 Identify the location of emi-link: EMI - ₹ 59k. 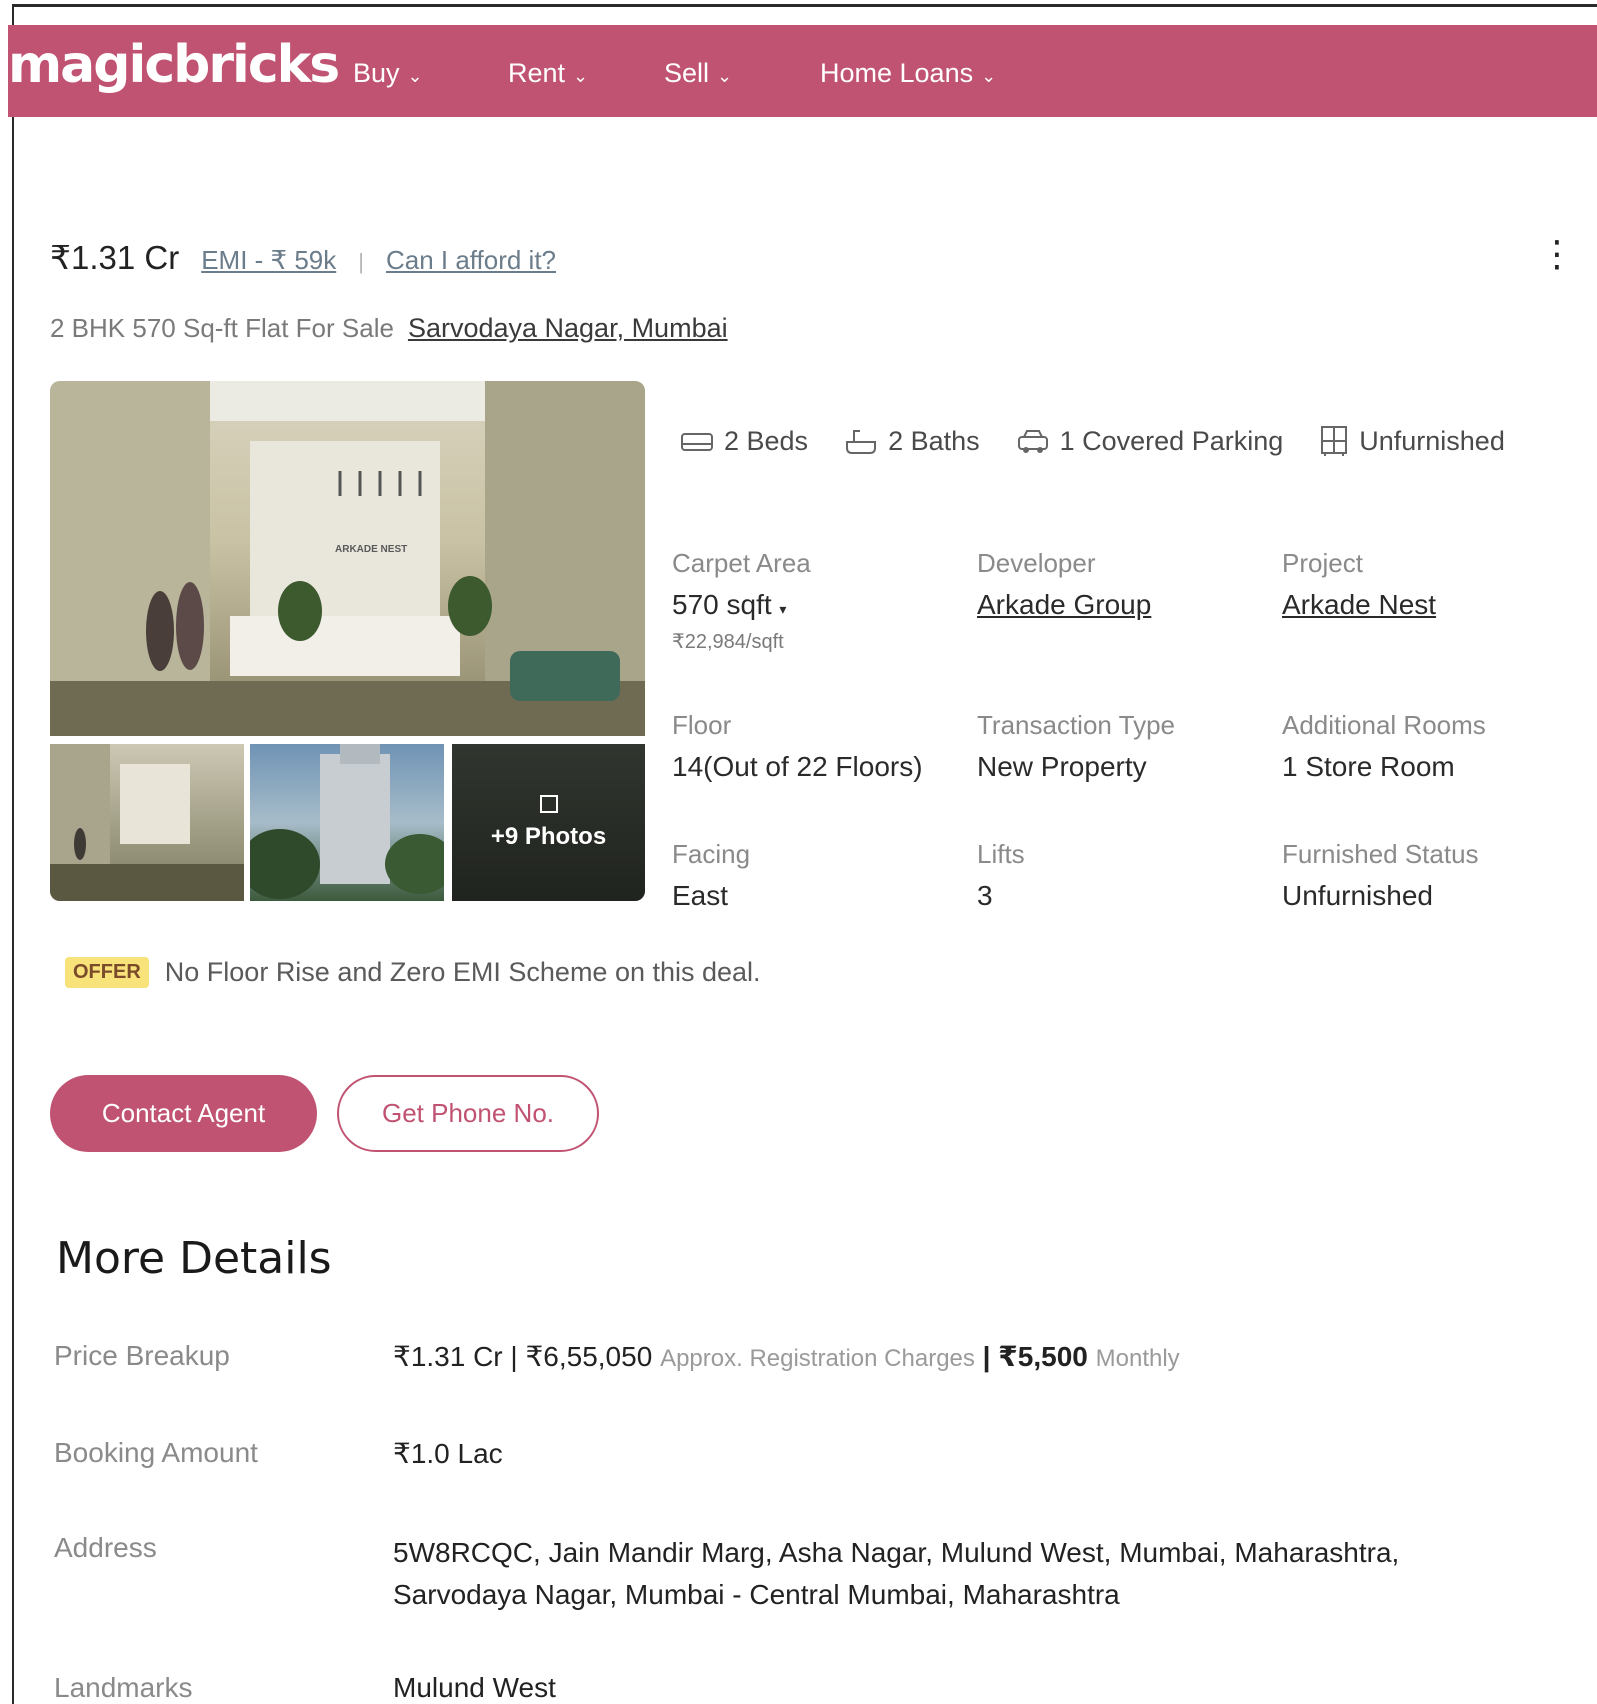
(268, 260).